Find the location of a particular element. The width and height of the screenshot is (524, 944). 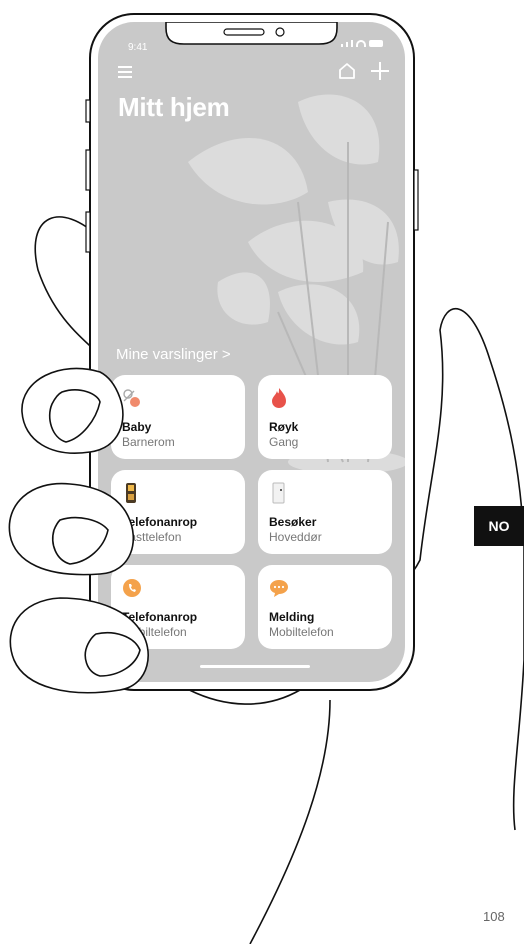

signal-icon is located at coordinates (342, 45).